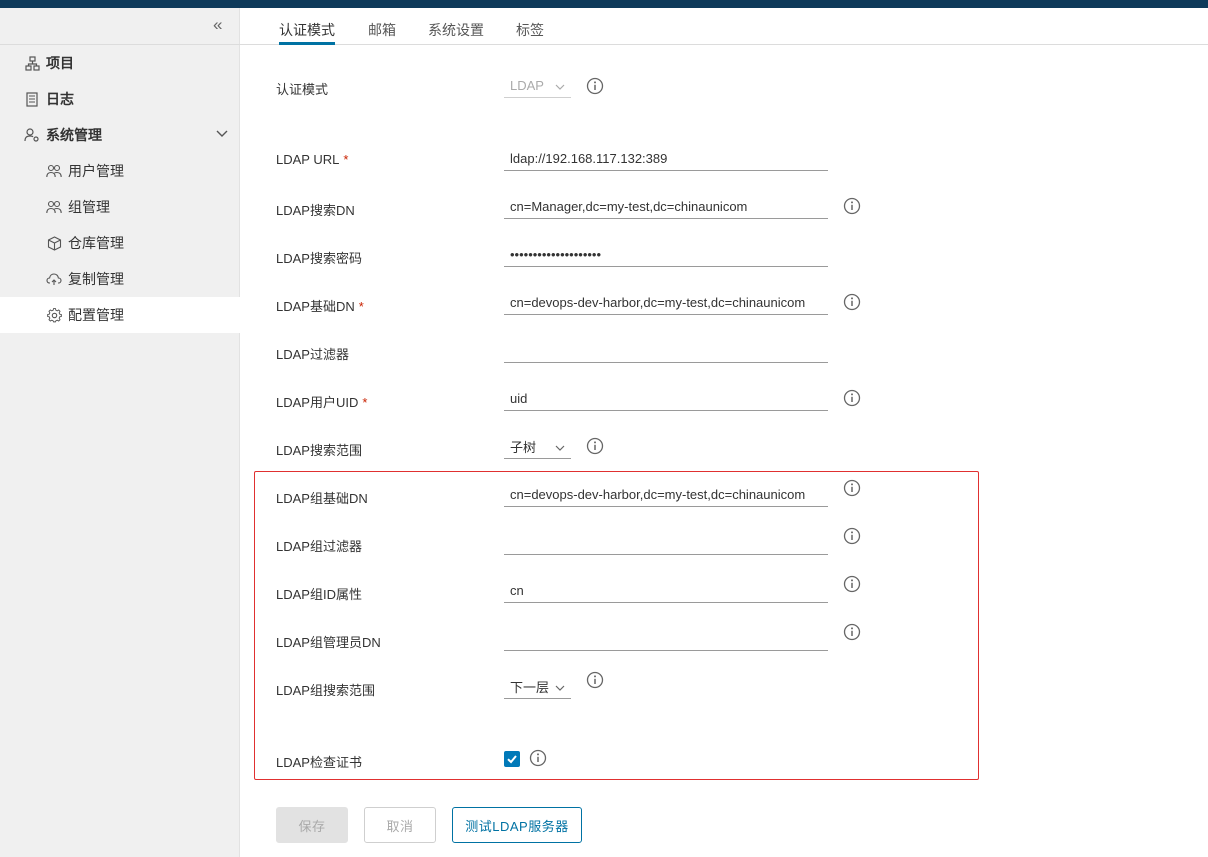 The width and height of the screenshot is (1208, 857). What do you see at coordinates (382, 32) in the screenshot?
I see `tab-email: 邮箱` at bounding box center [382, 32].